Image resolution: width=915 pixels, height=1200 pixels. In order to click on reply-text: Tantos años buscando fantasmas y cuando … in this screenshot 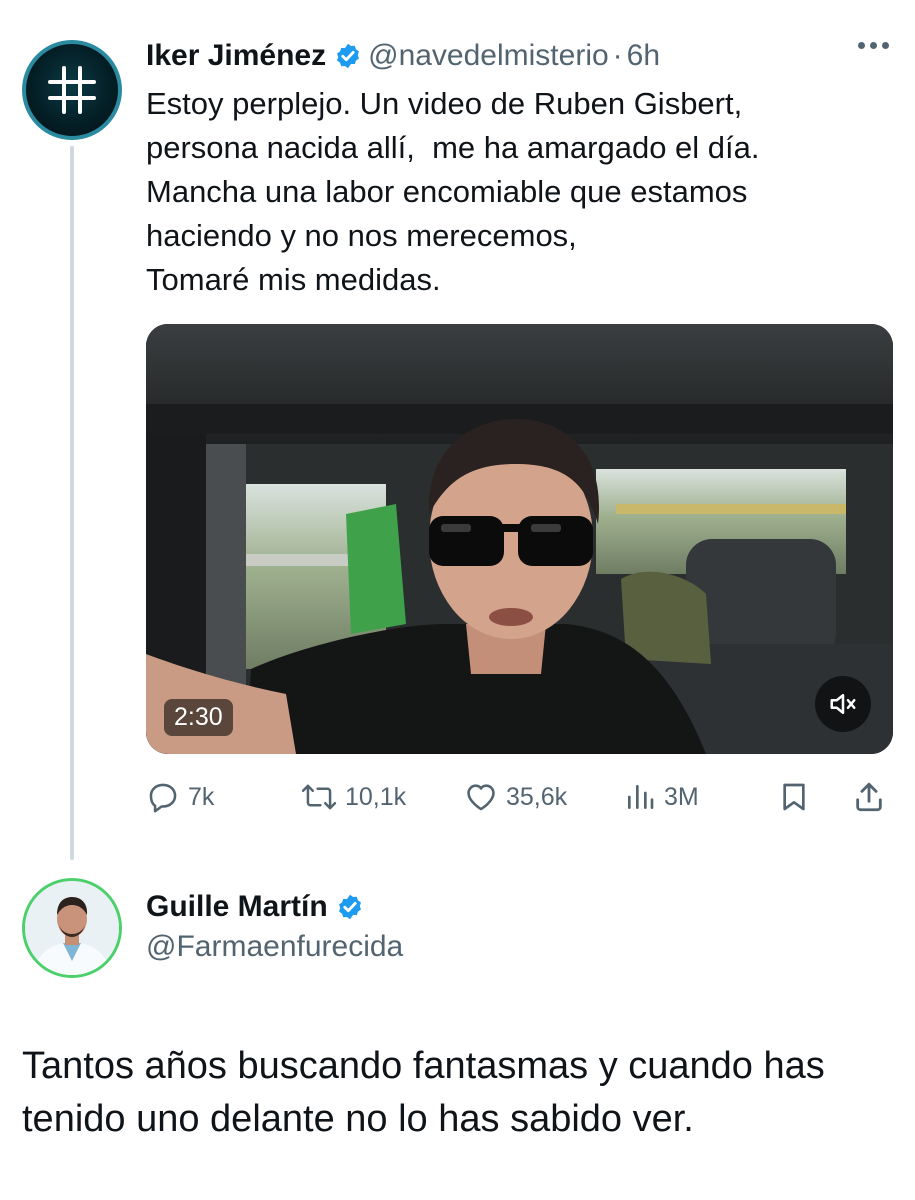, I will do `click(462, 1093)`.